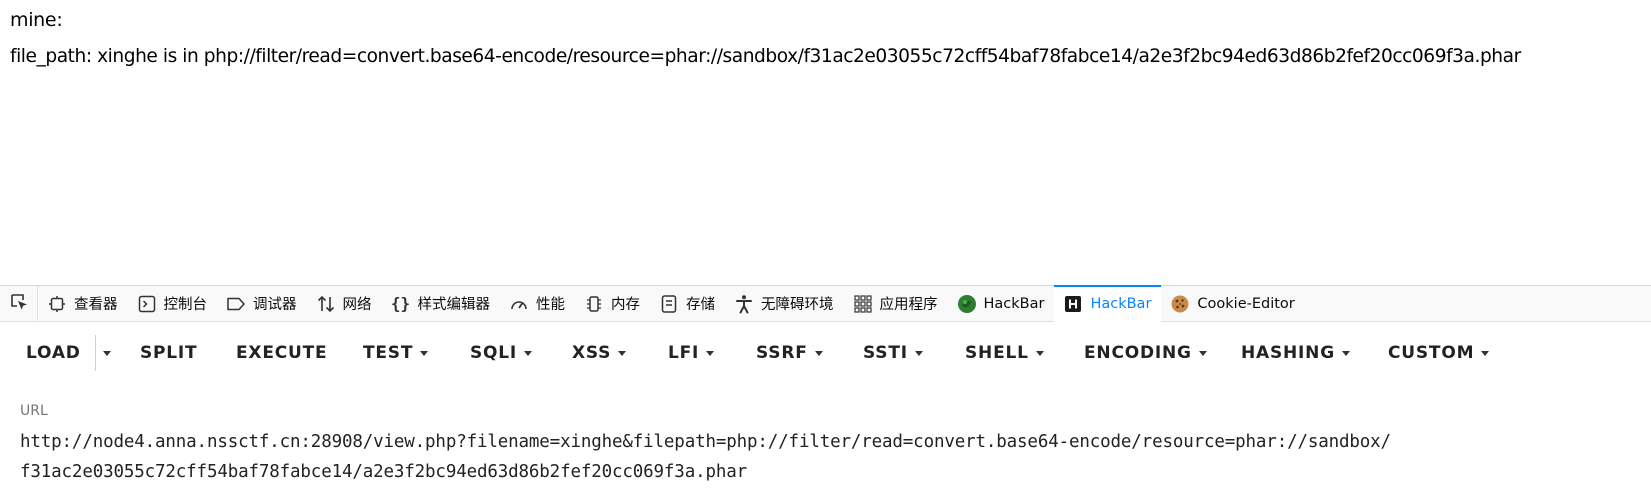 Image resolution: width=1651 pixels, height=490 pixels. I want to click on storage-icon, so click(669, 304).